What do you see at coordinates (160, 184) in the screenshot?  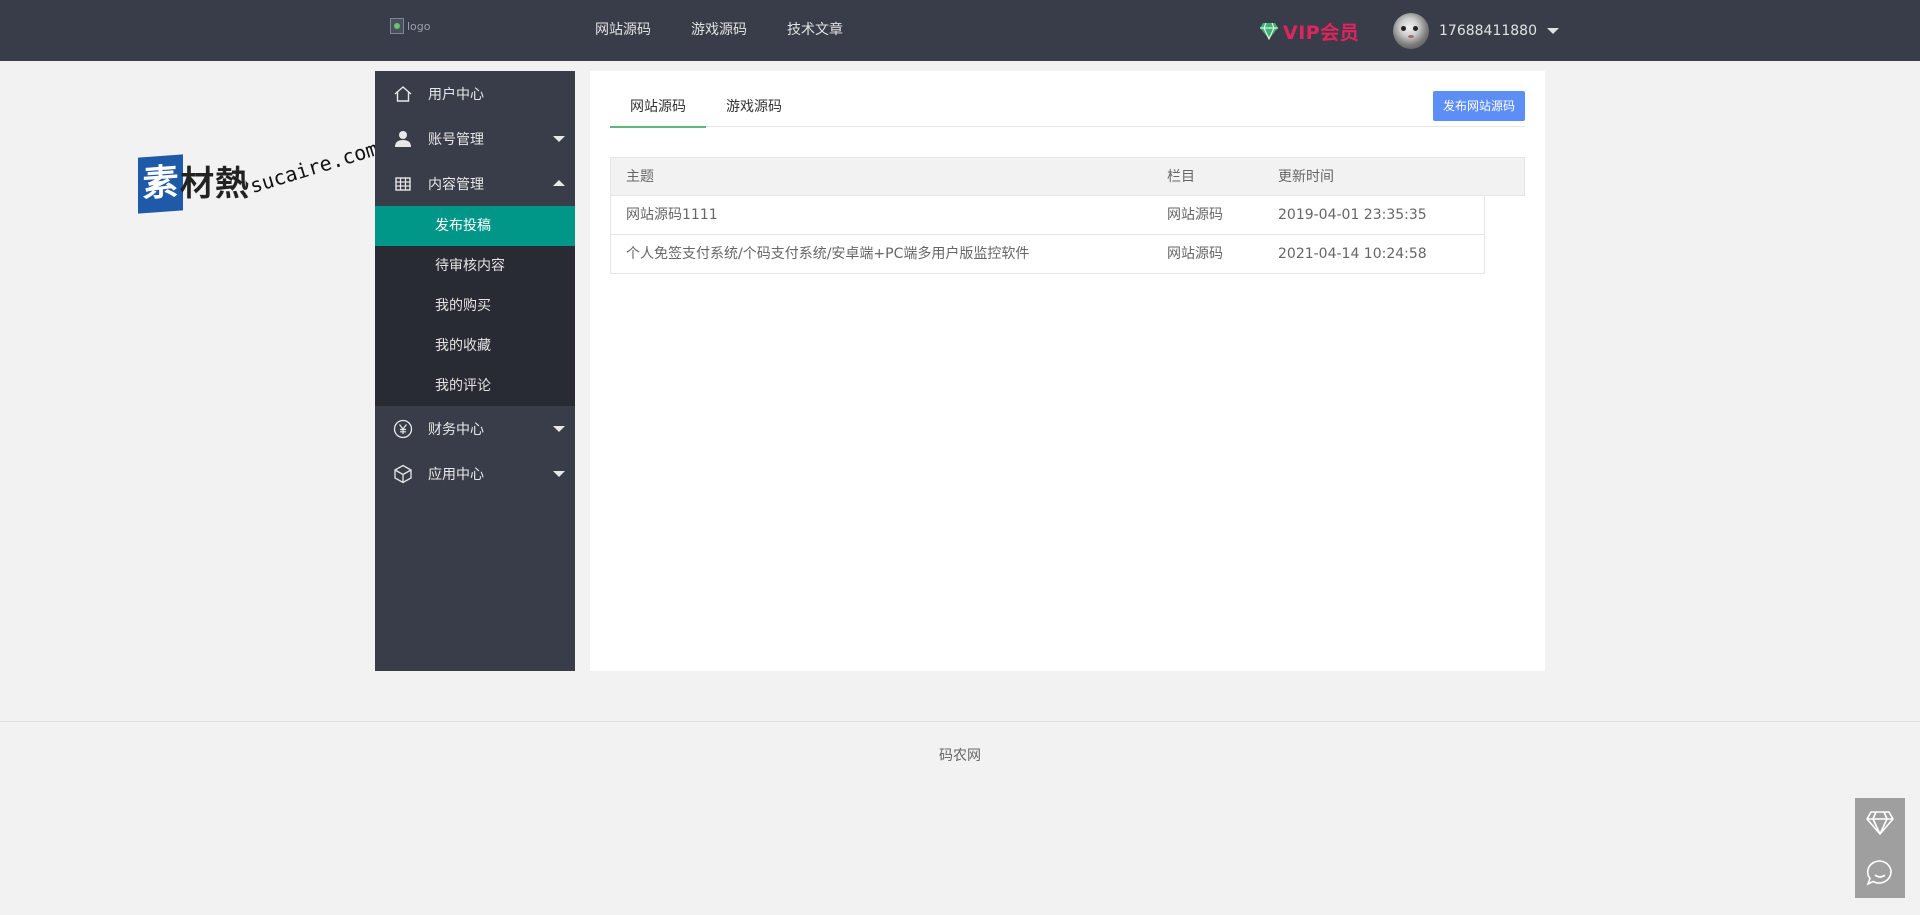 I see `watermark-badge: 素` at bounding box center [160, 184].